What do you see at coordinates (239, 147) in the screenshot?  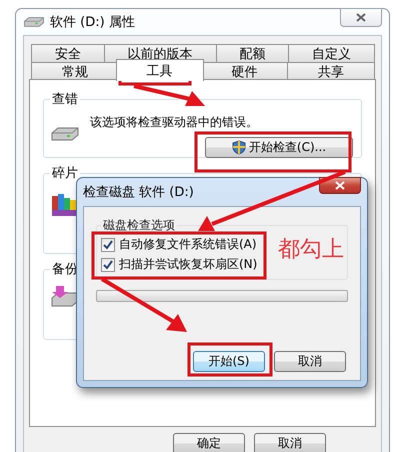 I see `shield-icon` at bounding box center [239, 147].